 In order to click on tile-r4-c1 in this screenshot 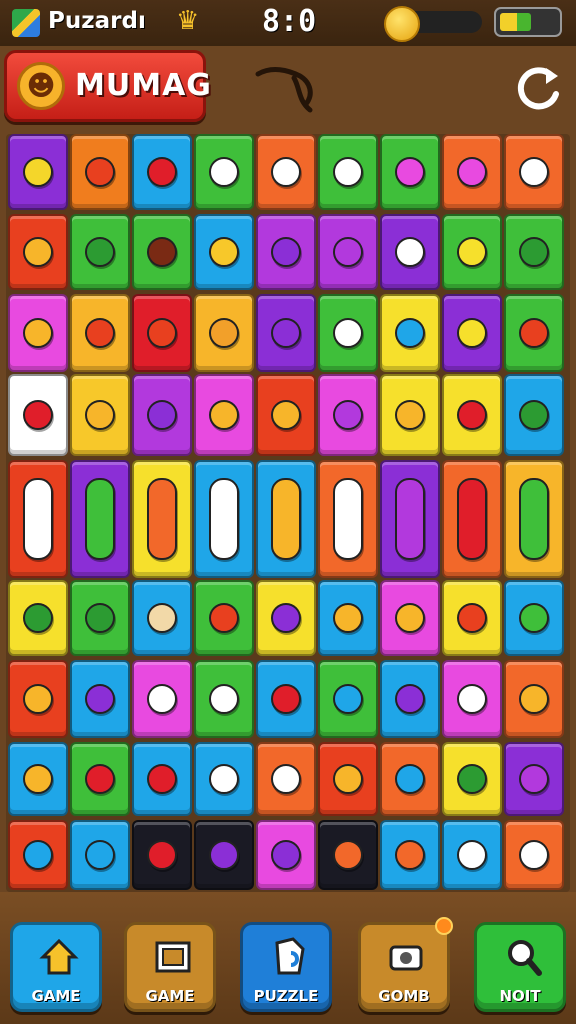, I will do `click(38, 415)`.